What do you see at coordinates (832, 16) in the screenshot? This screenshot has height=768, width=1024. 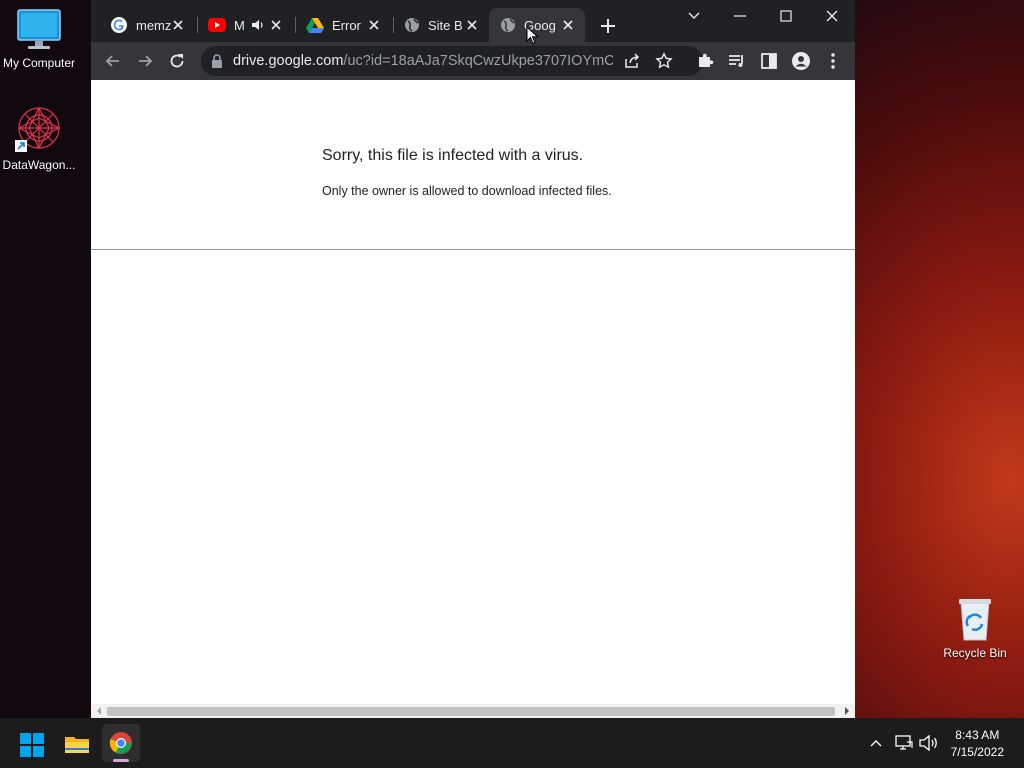 I see `close-window-icon` at bounding box center [832, 16].